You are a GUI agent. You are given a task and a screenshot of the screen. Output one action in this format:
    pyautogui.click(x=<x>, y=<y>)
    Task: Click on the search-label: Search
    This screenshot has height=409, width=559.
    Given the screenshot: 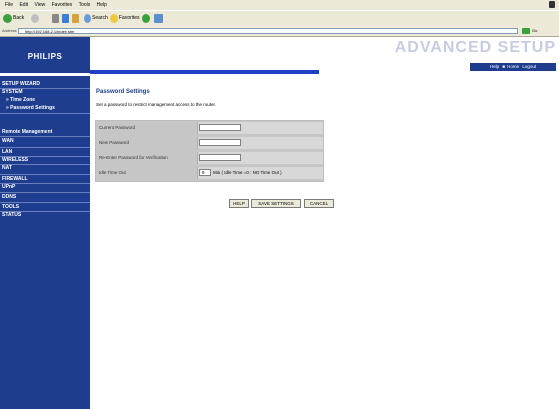 What is the action you would take?
    pyautogui.click(x=100, y=18)
    